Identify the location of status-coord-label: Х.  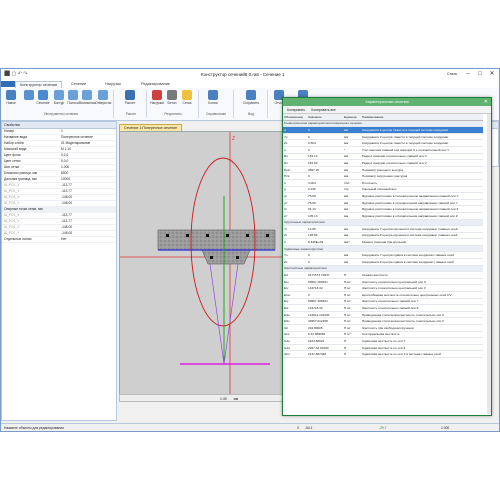
(298, 428).